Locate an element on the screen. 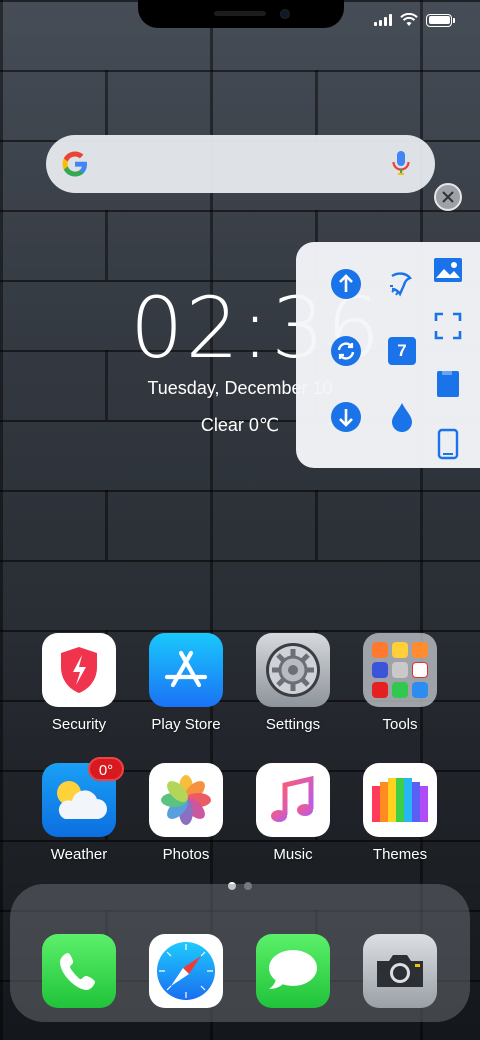  notch is located at coordinates (241, 14).